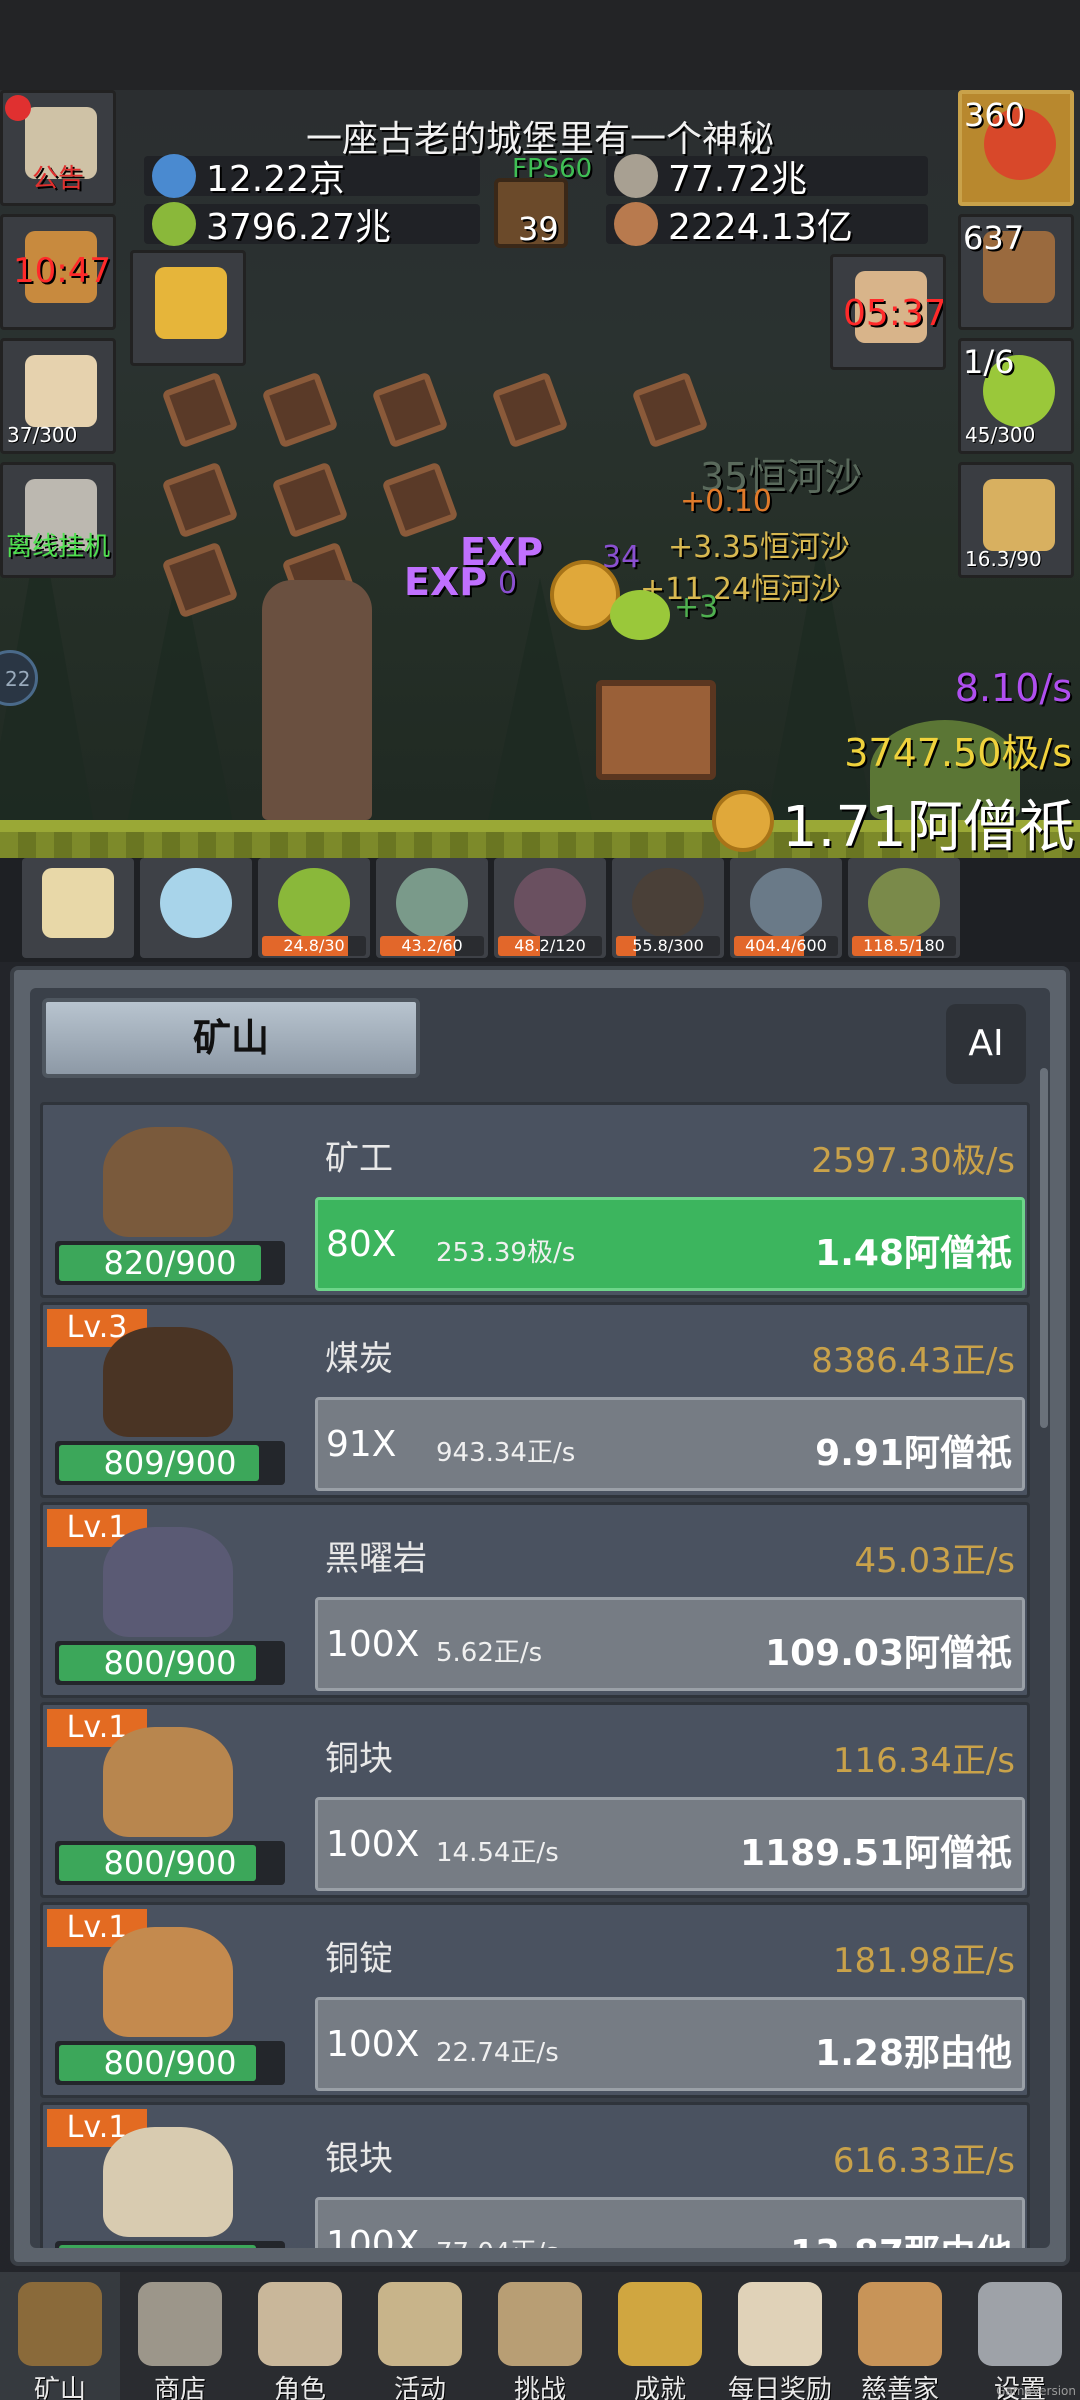 This screenshot has height=2400, width=1080. What do you see at coordinates (1013, 688) in the screenshot?
I see `exp-rate: 8.10/s` at bounding box center [1013, 688].